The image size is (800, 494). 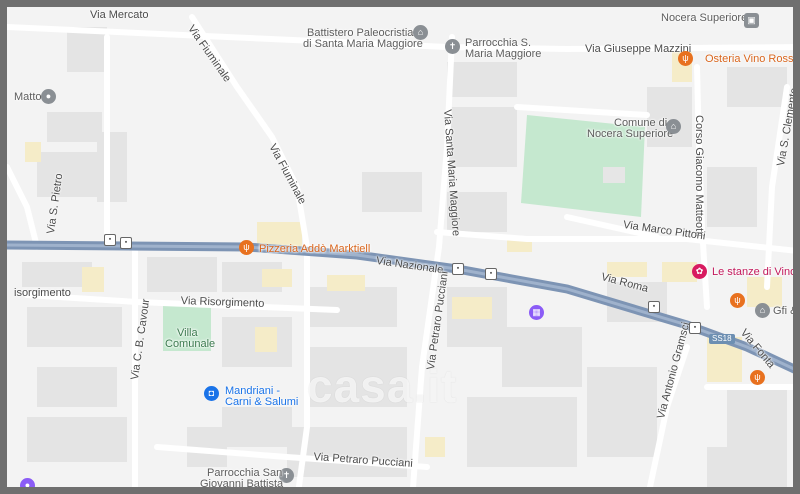 What do you see at coordinates (452, 46) in the screenshot?
I see `church-icon-santa-maria: ✝` at bounding box center [452, 46].